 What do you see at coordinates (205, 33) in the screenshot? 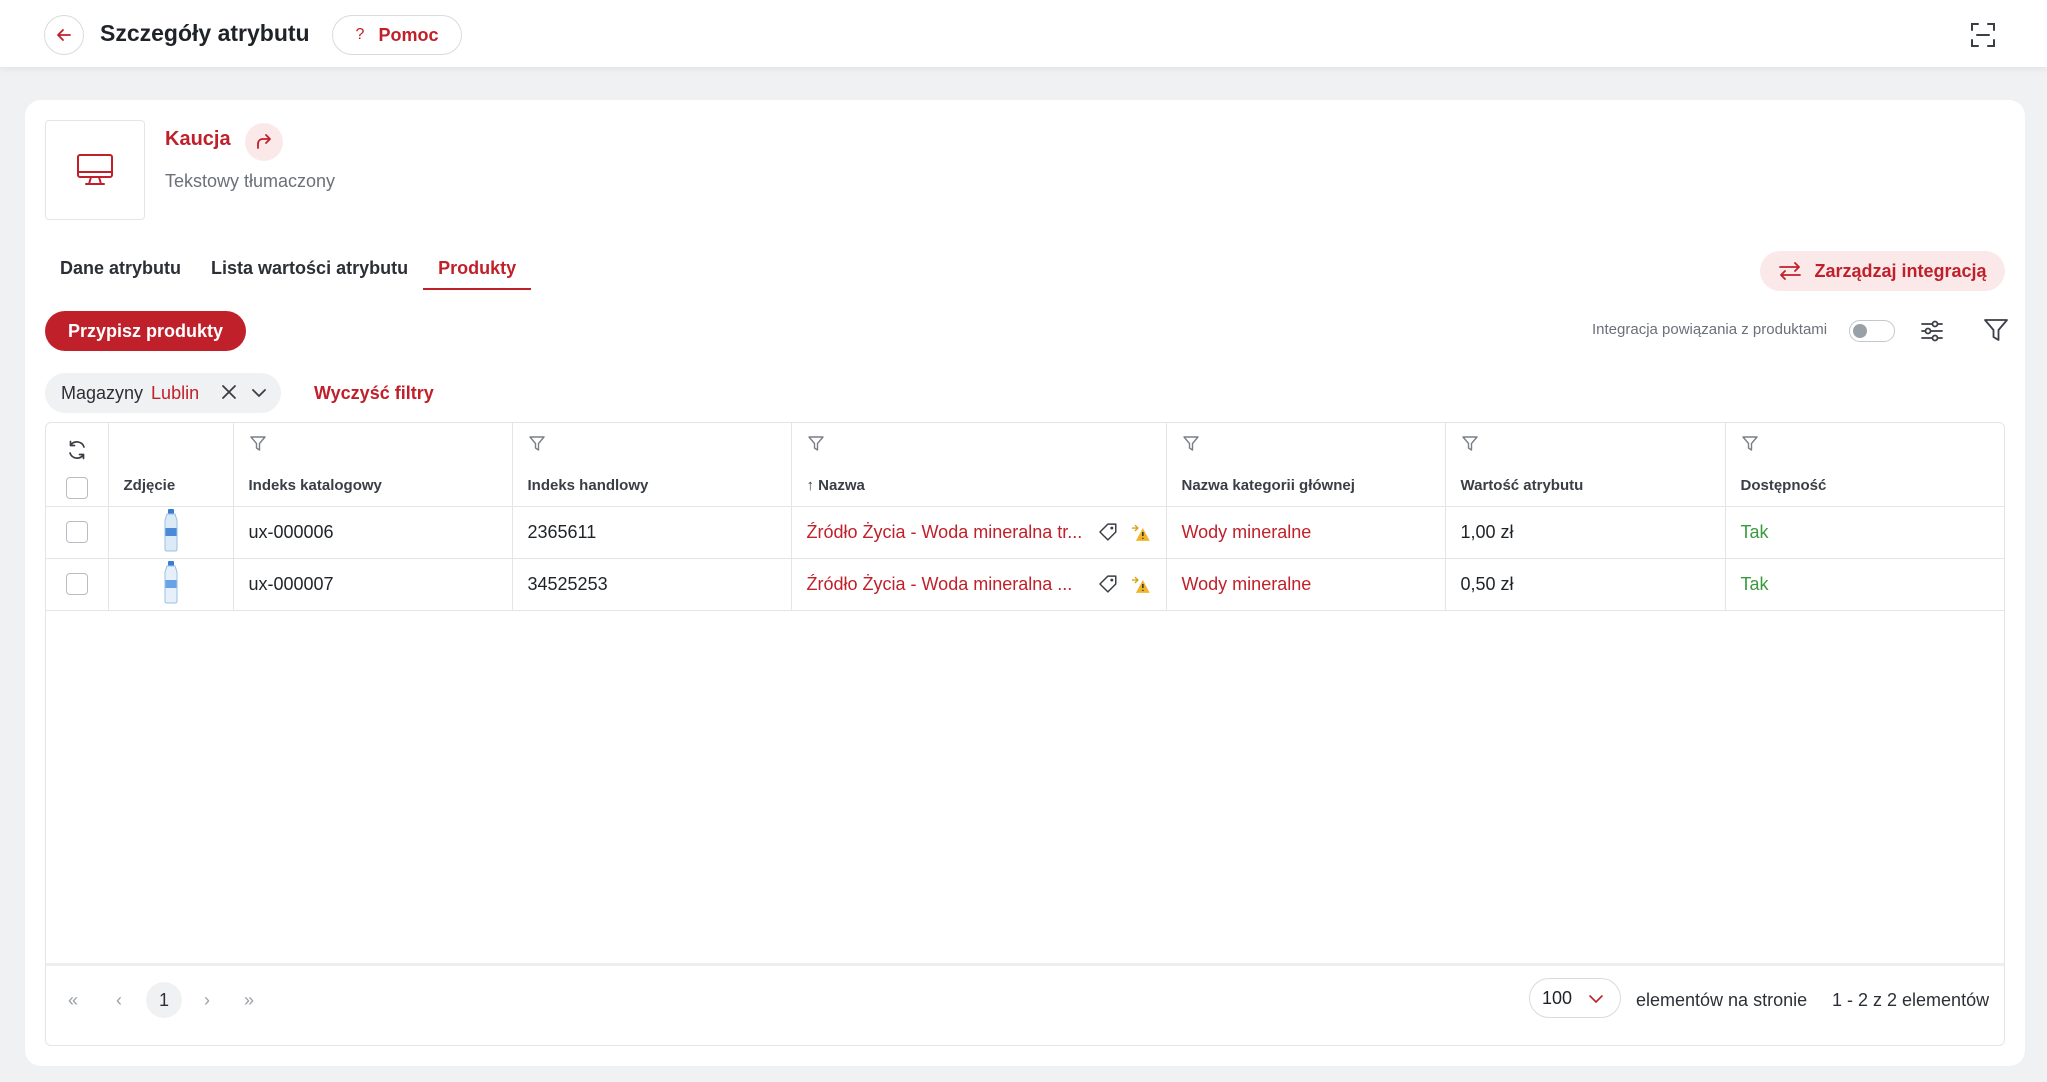
I see `page-title: Szczegóły atrybutu` at bounding box center [205, 33].